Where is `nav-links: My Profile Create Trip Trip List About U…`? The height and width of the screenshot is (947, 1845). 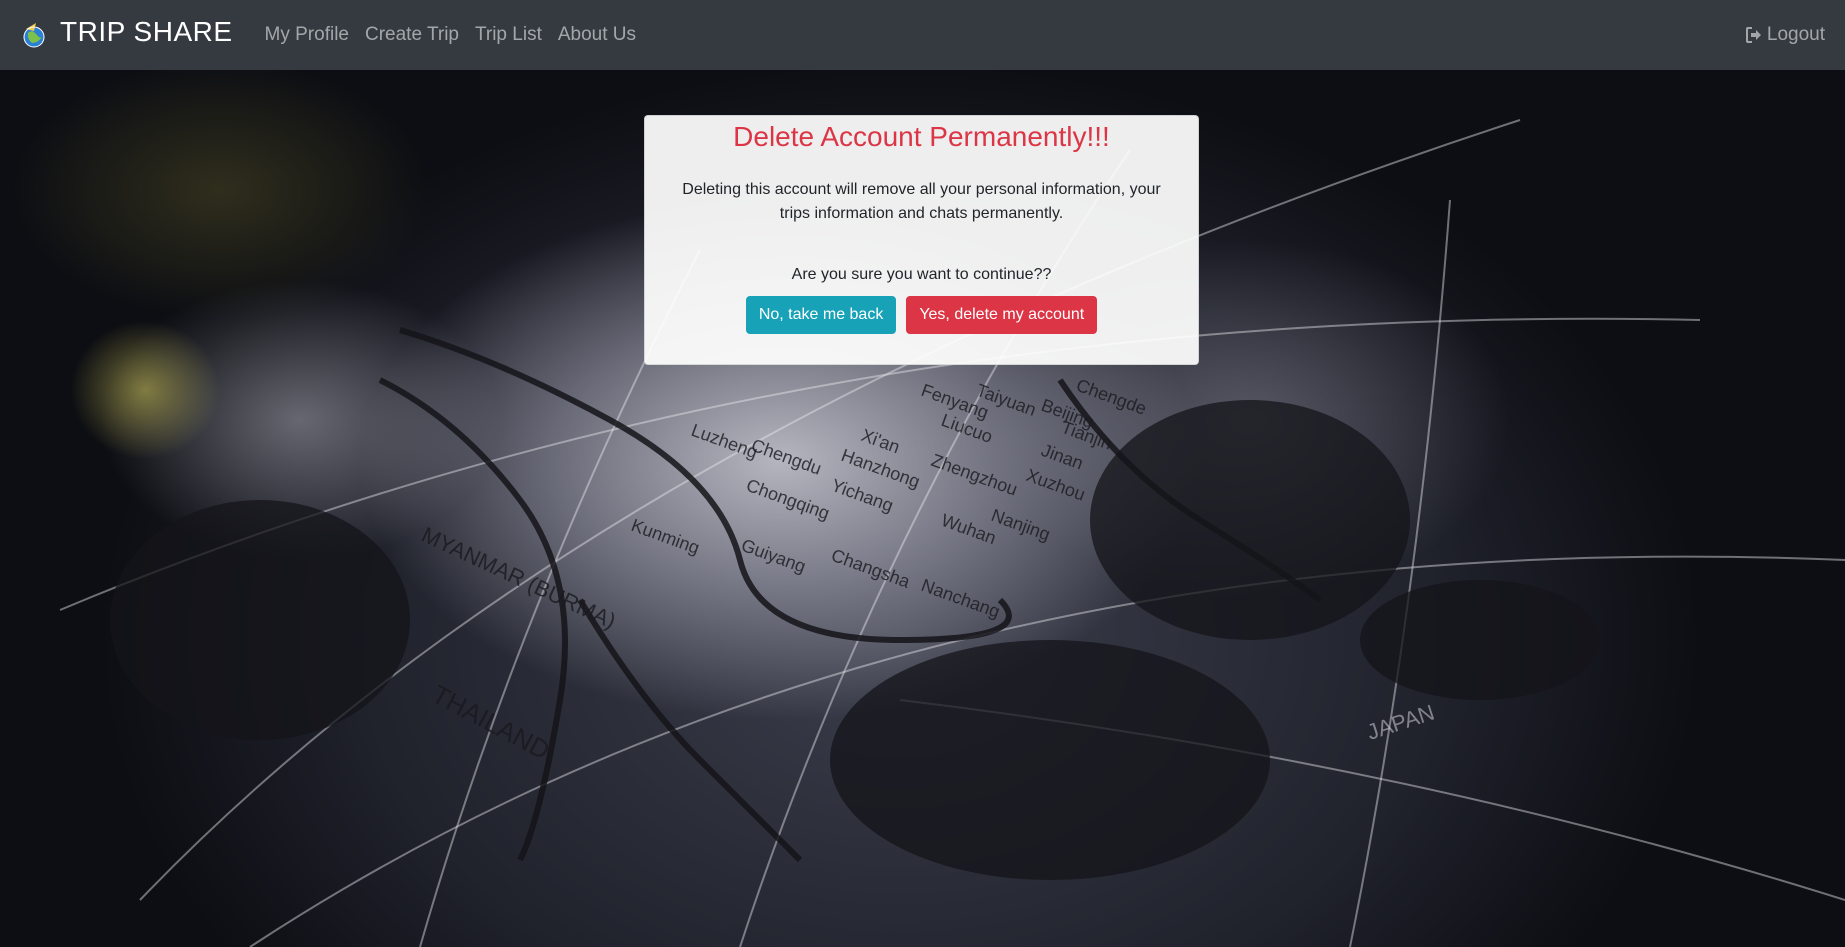
nav-links: My Profile Create Trip Trip List About U… is located at coordinates (450, 35).